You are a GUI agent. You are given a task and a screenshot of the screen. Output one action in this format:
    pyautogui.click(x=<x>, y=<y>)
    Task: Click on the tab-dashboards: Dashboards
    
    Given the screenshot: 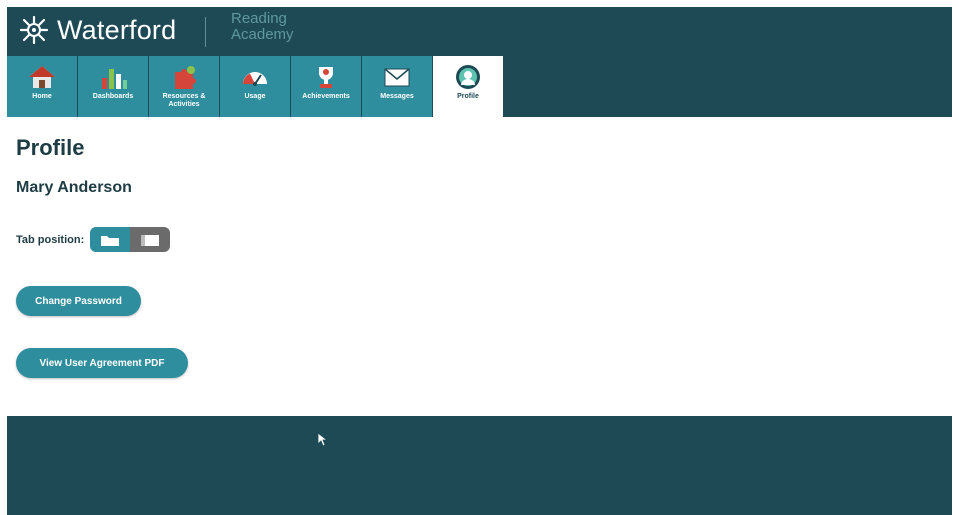 What is the action you would take?
    pyautogui.click(x=113, y=86)
    